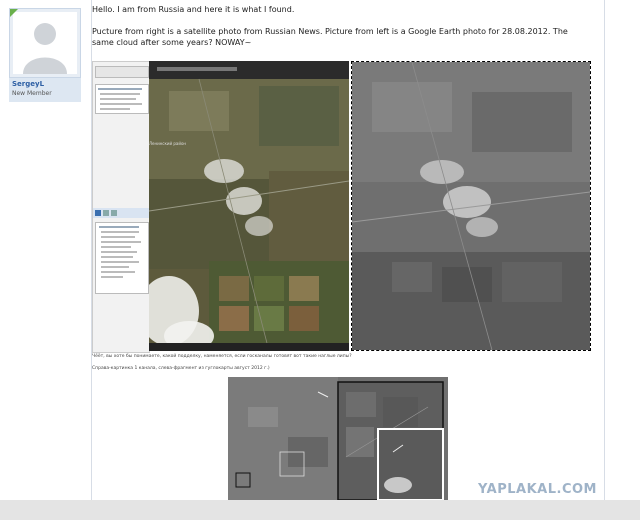  I want to click on google-earth-sidebar, so click(121, 207).